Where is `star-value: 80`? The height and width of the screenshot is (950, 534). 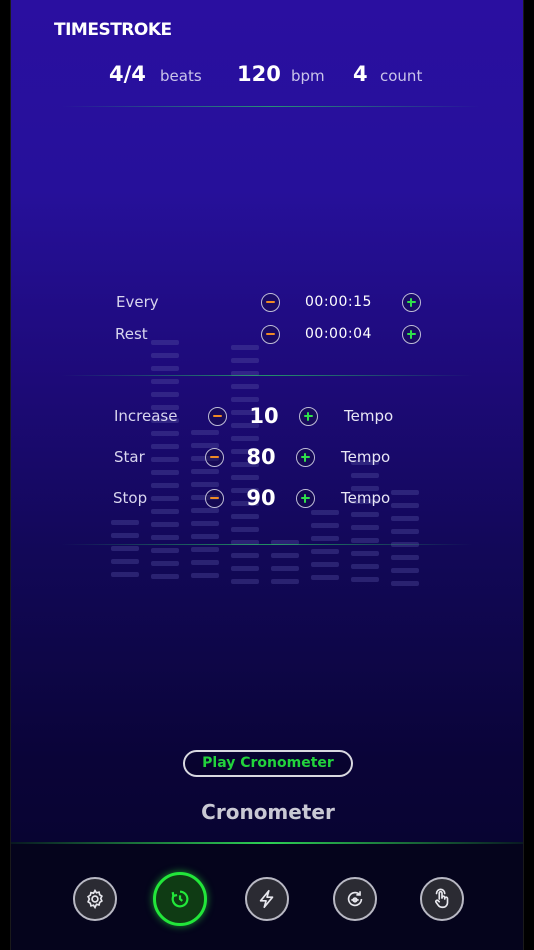
star-value: 80 is located at coordinates (261, 457).